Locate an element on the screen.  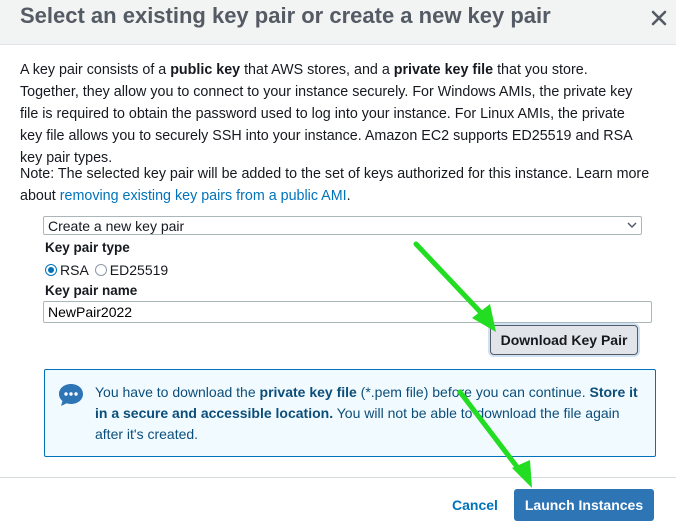
key-pair-select: Create a new key pair is located at coordinates (342, 225).